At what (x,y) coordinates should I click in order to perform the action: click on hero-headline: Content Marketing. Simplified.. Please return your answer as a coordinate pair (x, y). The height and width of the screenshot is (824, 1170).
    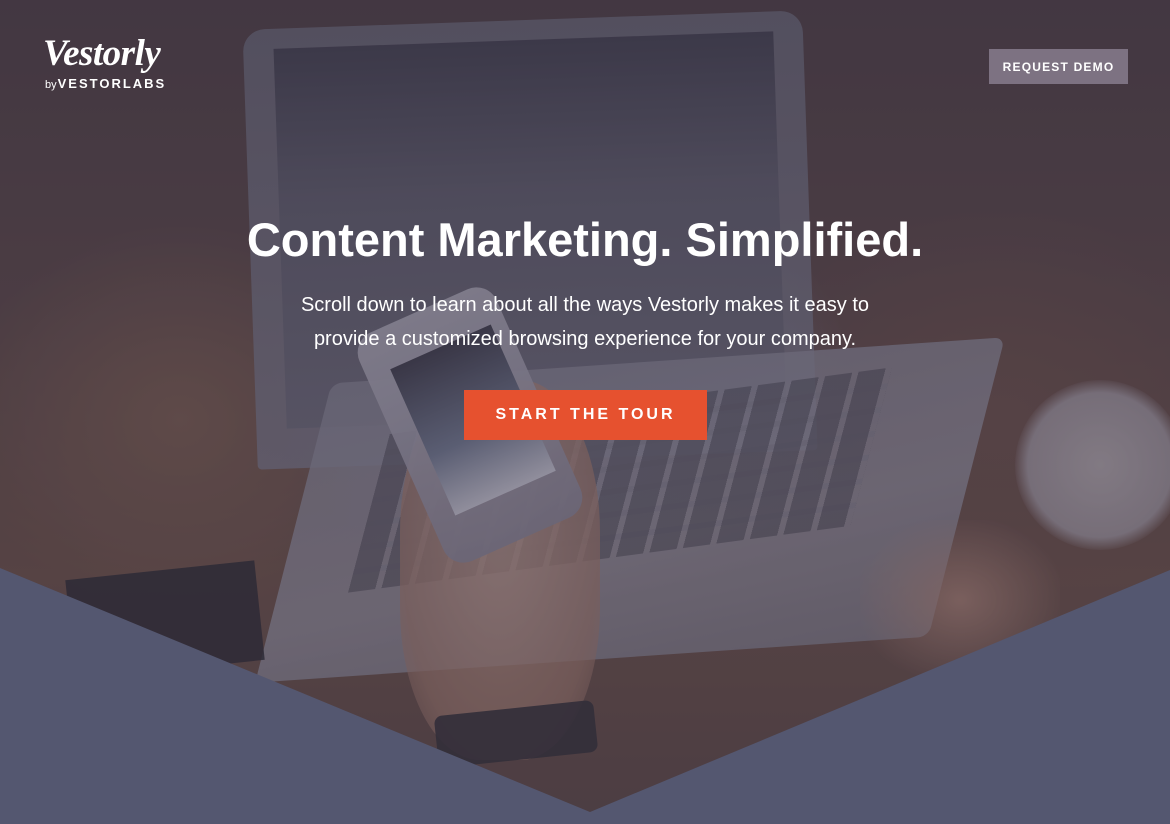
    Looking at the image, I should click on (585, 239).